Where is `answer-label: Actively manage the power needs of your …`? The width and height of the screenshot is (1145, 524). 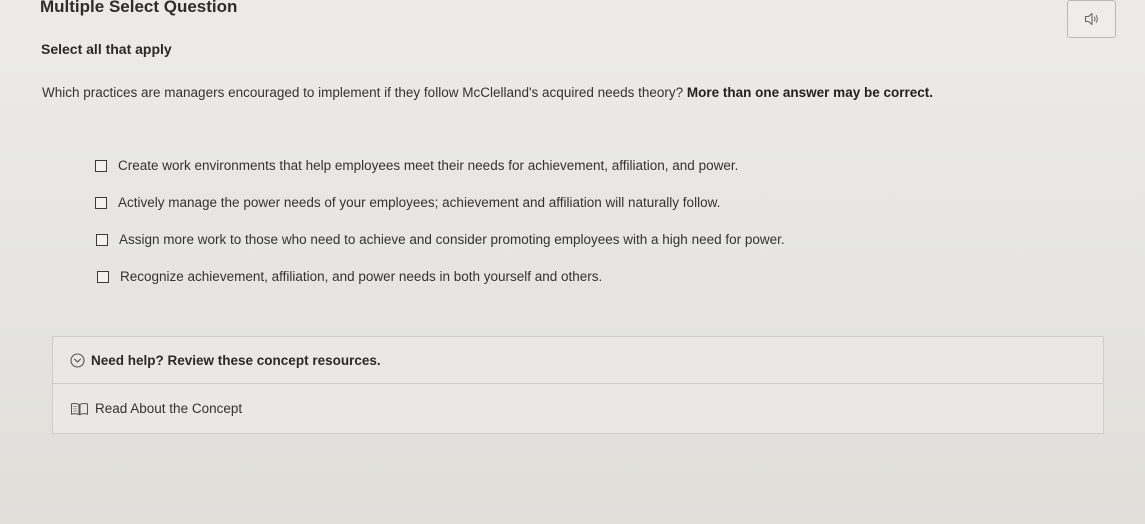
answer-label: Actively manage the power needs of your … is located at coordinates (419, 202).